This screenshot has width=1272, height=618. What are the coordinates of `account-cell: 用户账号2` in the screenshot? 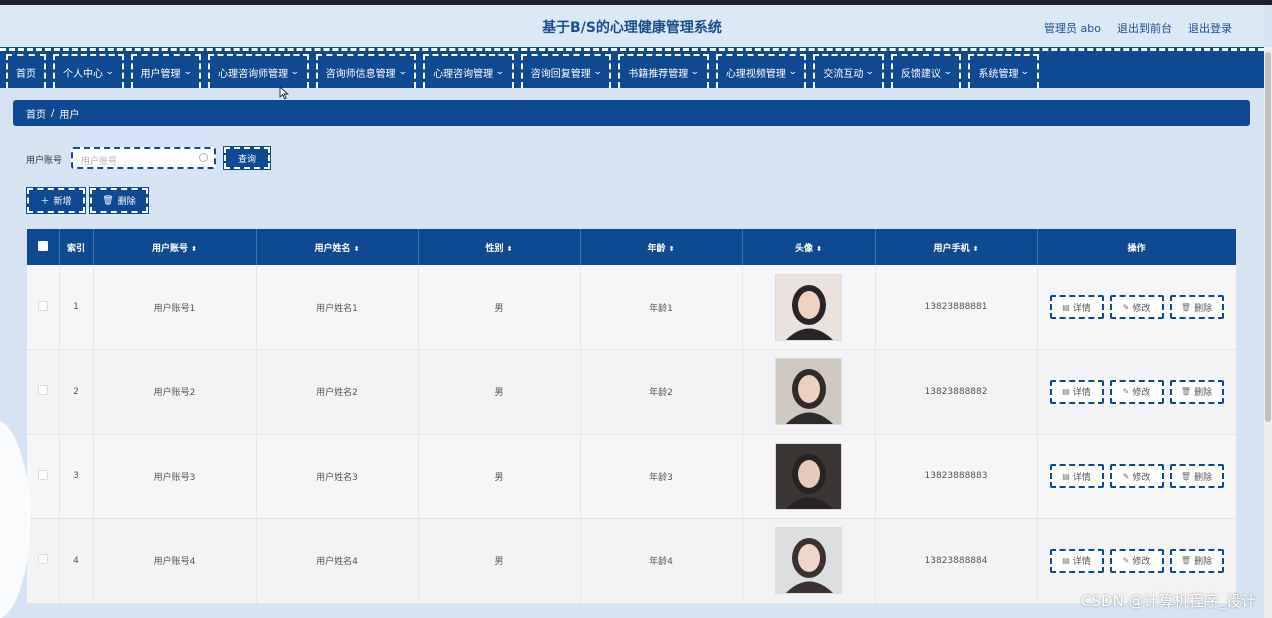 It's located at (175, 392).